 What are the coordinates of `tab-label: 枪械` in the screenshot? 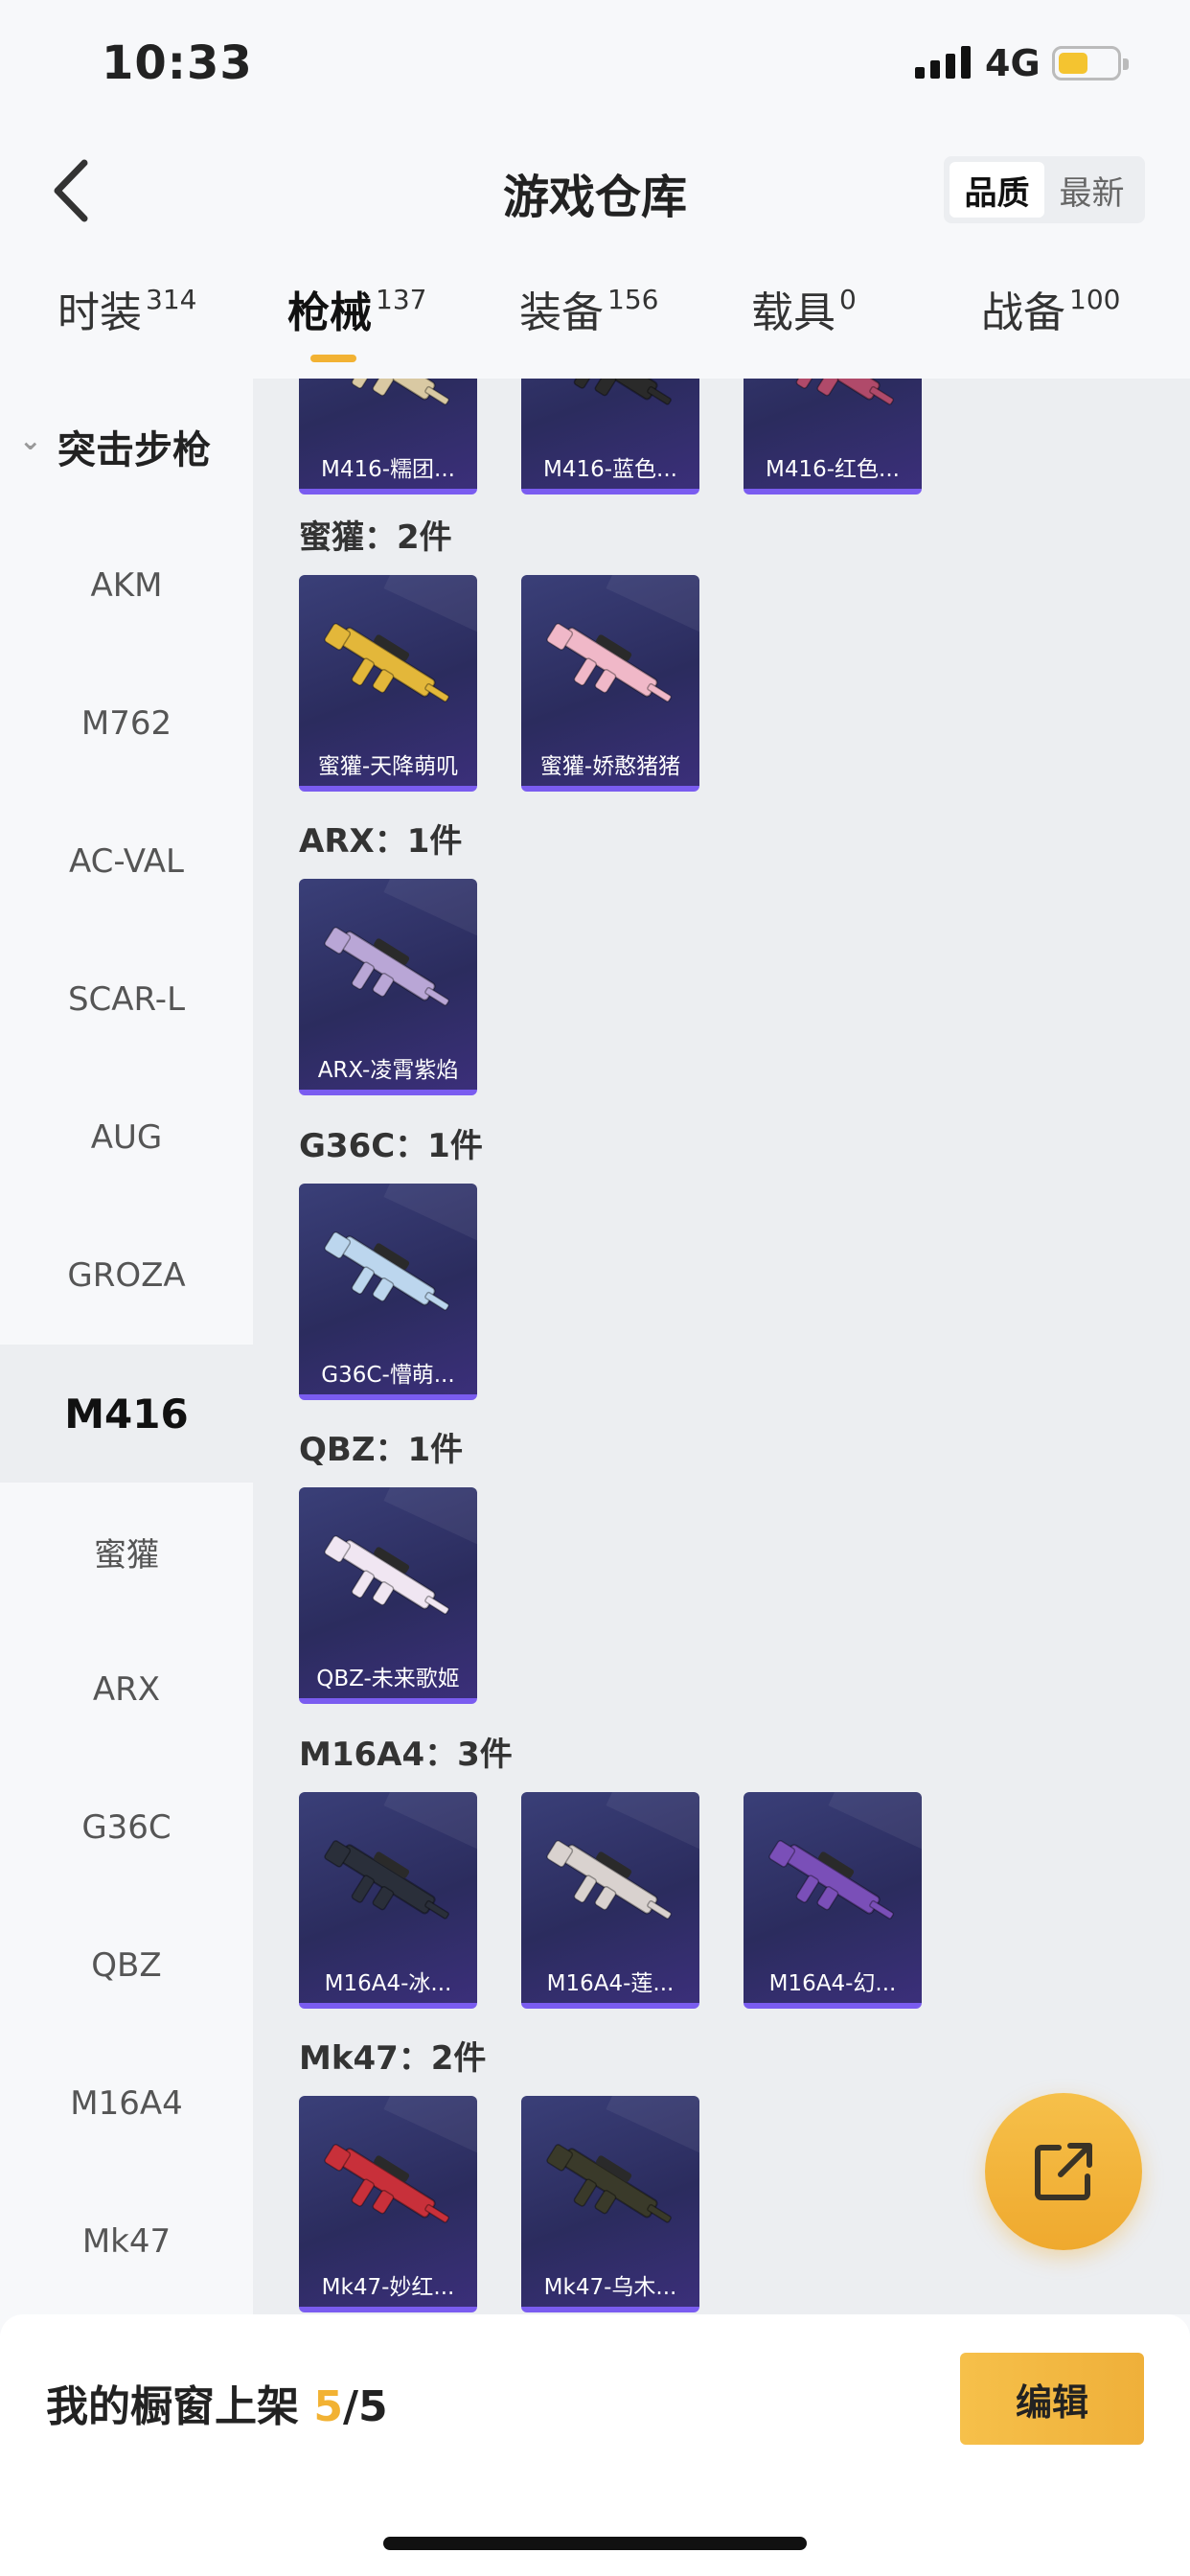 It's located at (329, 312).